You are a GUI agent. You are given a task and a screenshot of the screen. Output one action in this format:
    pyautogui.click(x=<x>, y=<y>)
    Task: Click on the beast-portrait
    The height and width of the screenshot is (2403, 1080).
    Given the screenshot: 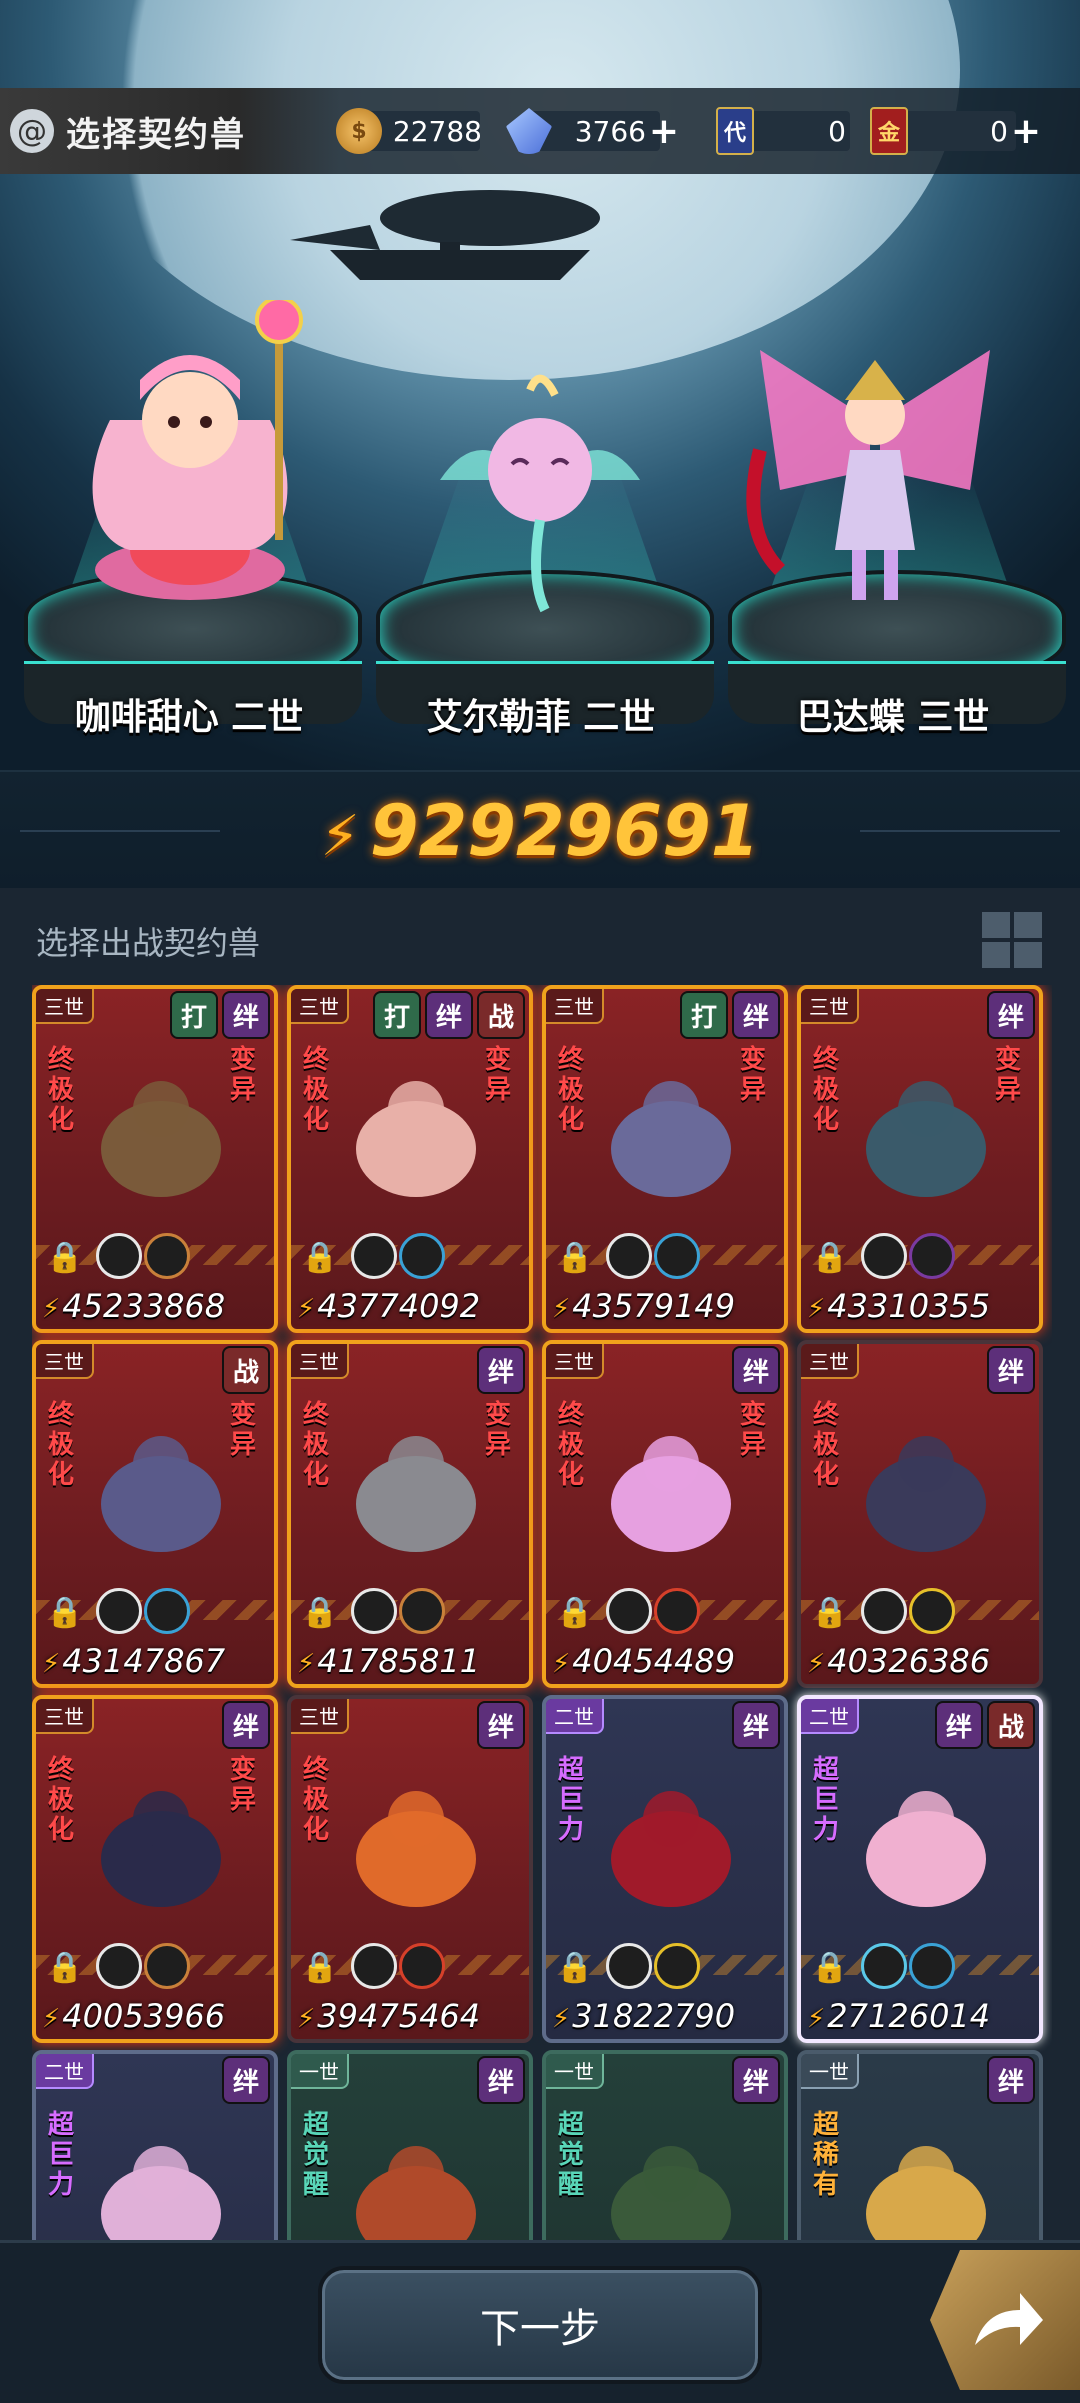 What is the action you would take?
    pyautogui.click(x=926, y=2193)
    